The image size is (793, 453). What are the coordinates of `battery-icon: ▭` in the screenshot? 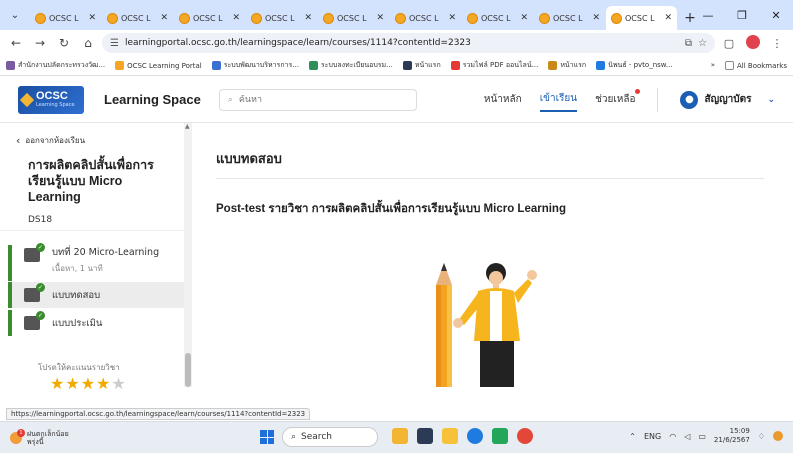 It's located at (702, 436).